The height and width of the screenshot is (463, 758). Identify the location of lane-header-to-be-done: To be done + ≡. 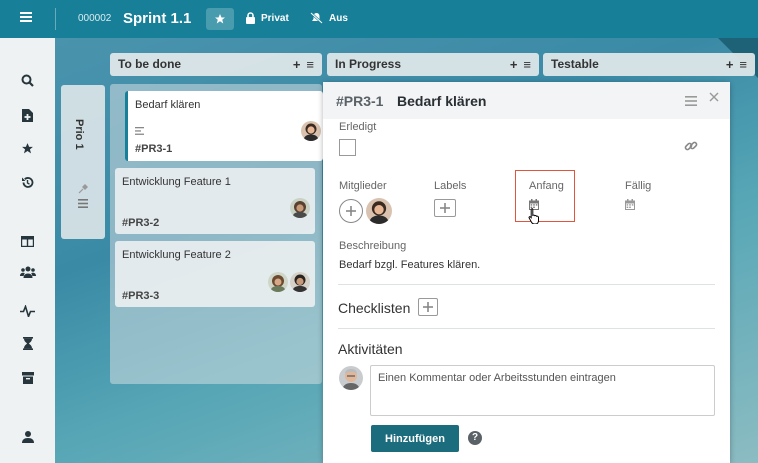
(216, 64).